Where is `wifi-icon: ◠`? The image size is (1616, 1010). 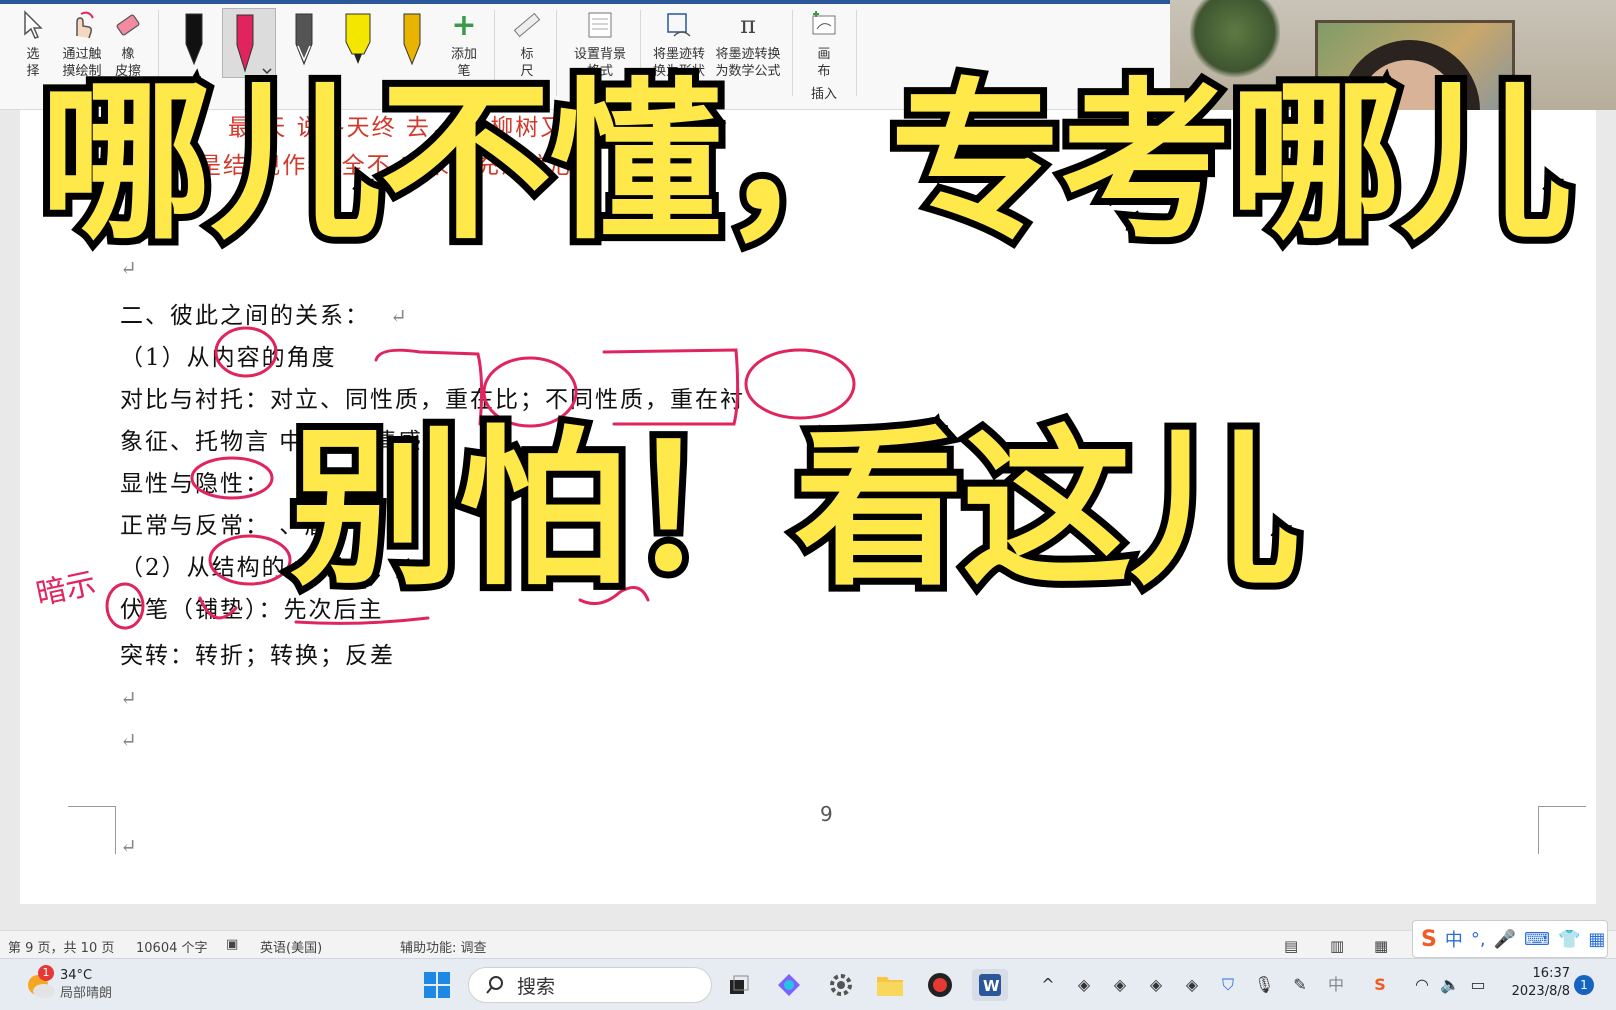 wifi-icon: ◠ is located at coordinates (1422, 985).